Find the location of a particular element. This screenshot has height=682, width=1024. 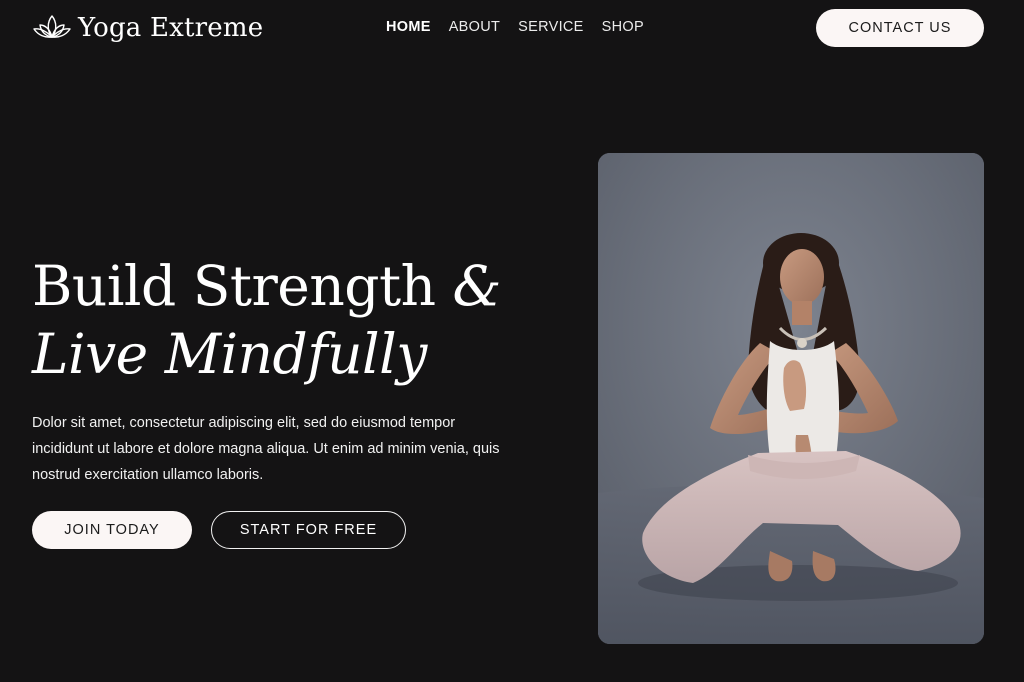

nav-item-about: ABOUT is located at coordinates (474, 27).